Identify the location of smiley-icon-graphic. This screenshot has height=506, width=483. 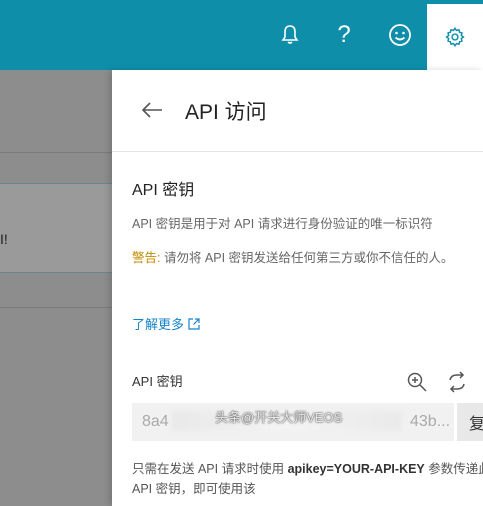
(400, 35).